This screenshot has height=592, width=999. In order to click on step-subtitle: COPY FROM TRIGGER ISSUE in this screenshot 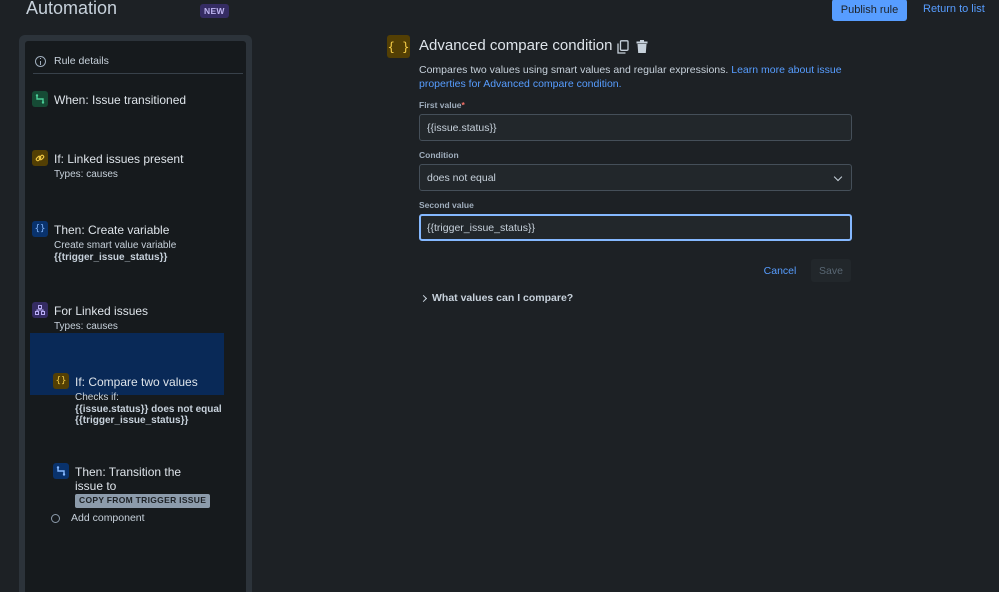, I will do `click(142, 500)`.